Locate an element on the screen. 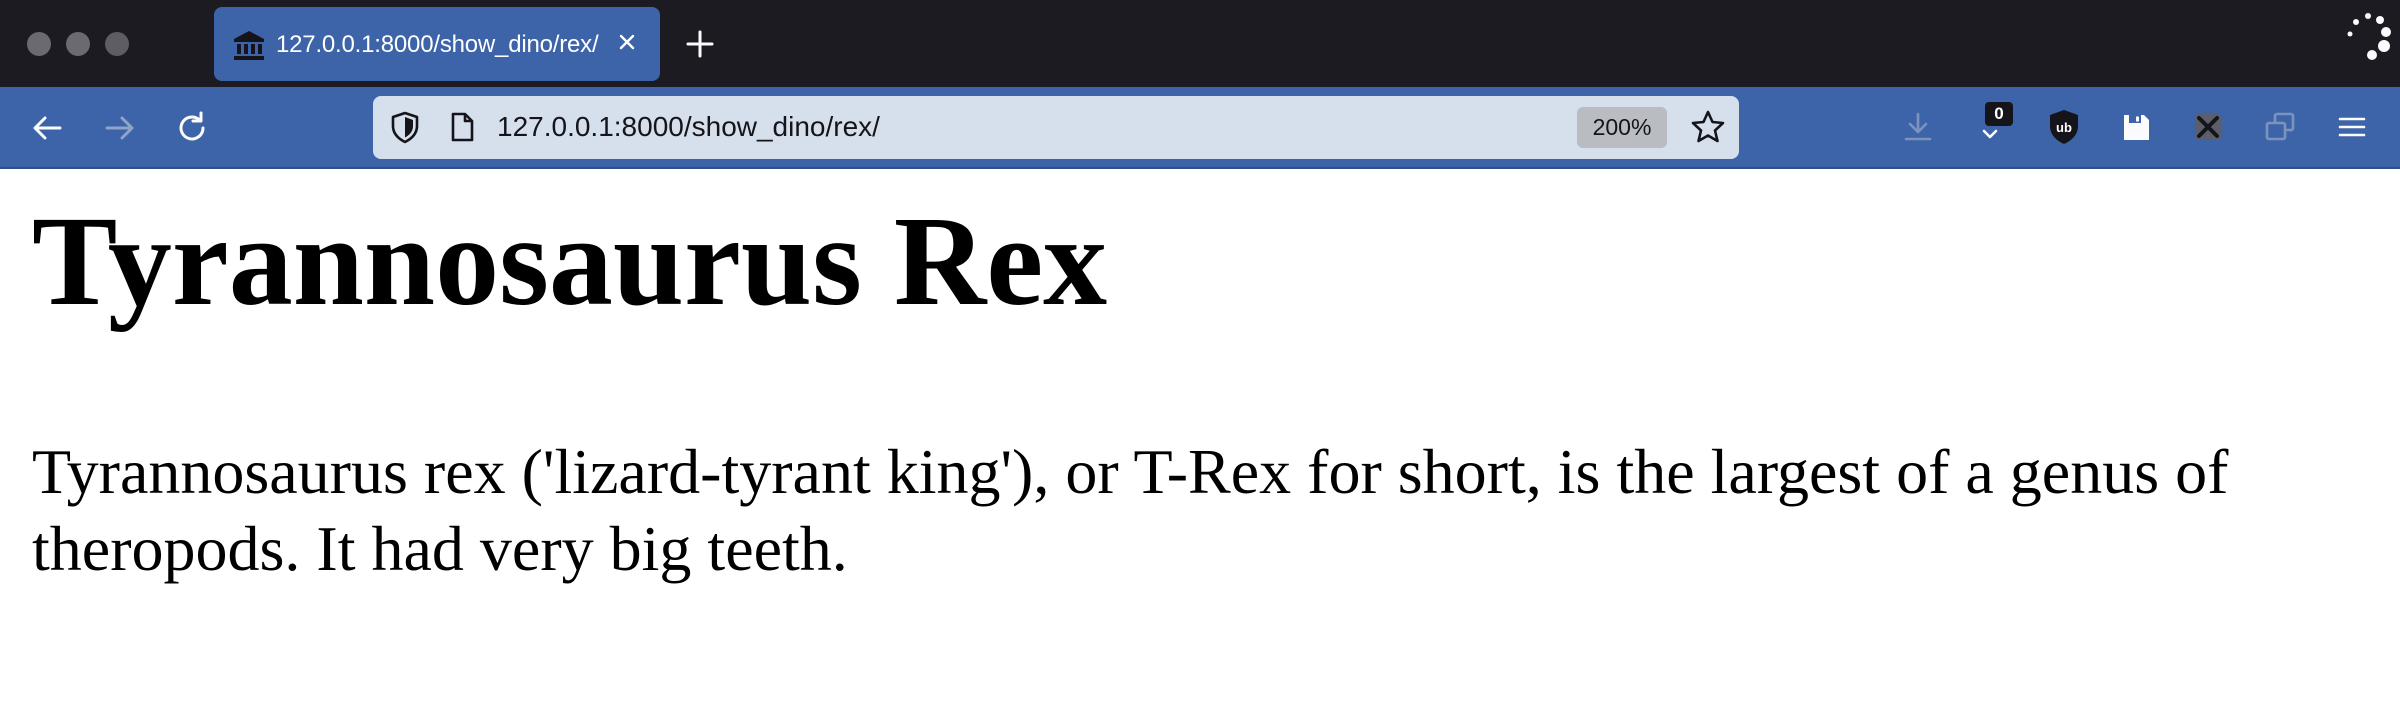 The image size is (2400, 708). download-icon is located at coordinates (1918, 127).